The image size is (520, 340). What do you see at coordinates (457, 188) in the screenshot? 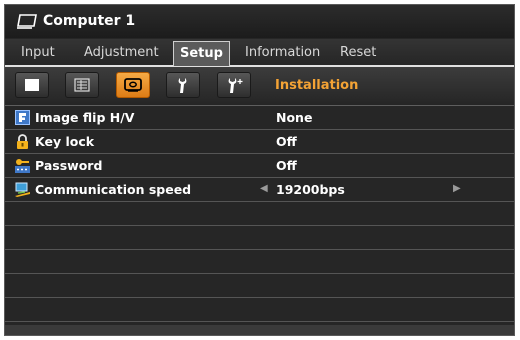
I see `arrow-right-icon: ▶` at bounding box center [457, 188].